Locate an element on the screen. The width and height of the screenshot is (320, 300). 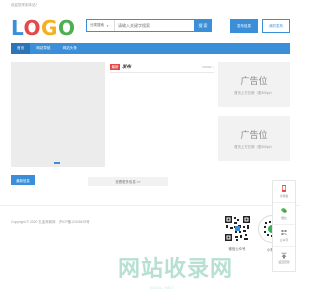
news-title: 发布 is located at coordinates (126, 66).